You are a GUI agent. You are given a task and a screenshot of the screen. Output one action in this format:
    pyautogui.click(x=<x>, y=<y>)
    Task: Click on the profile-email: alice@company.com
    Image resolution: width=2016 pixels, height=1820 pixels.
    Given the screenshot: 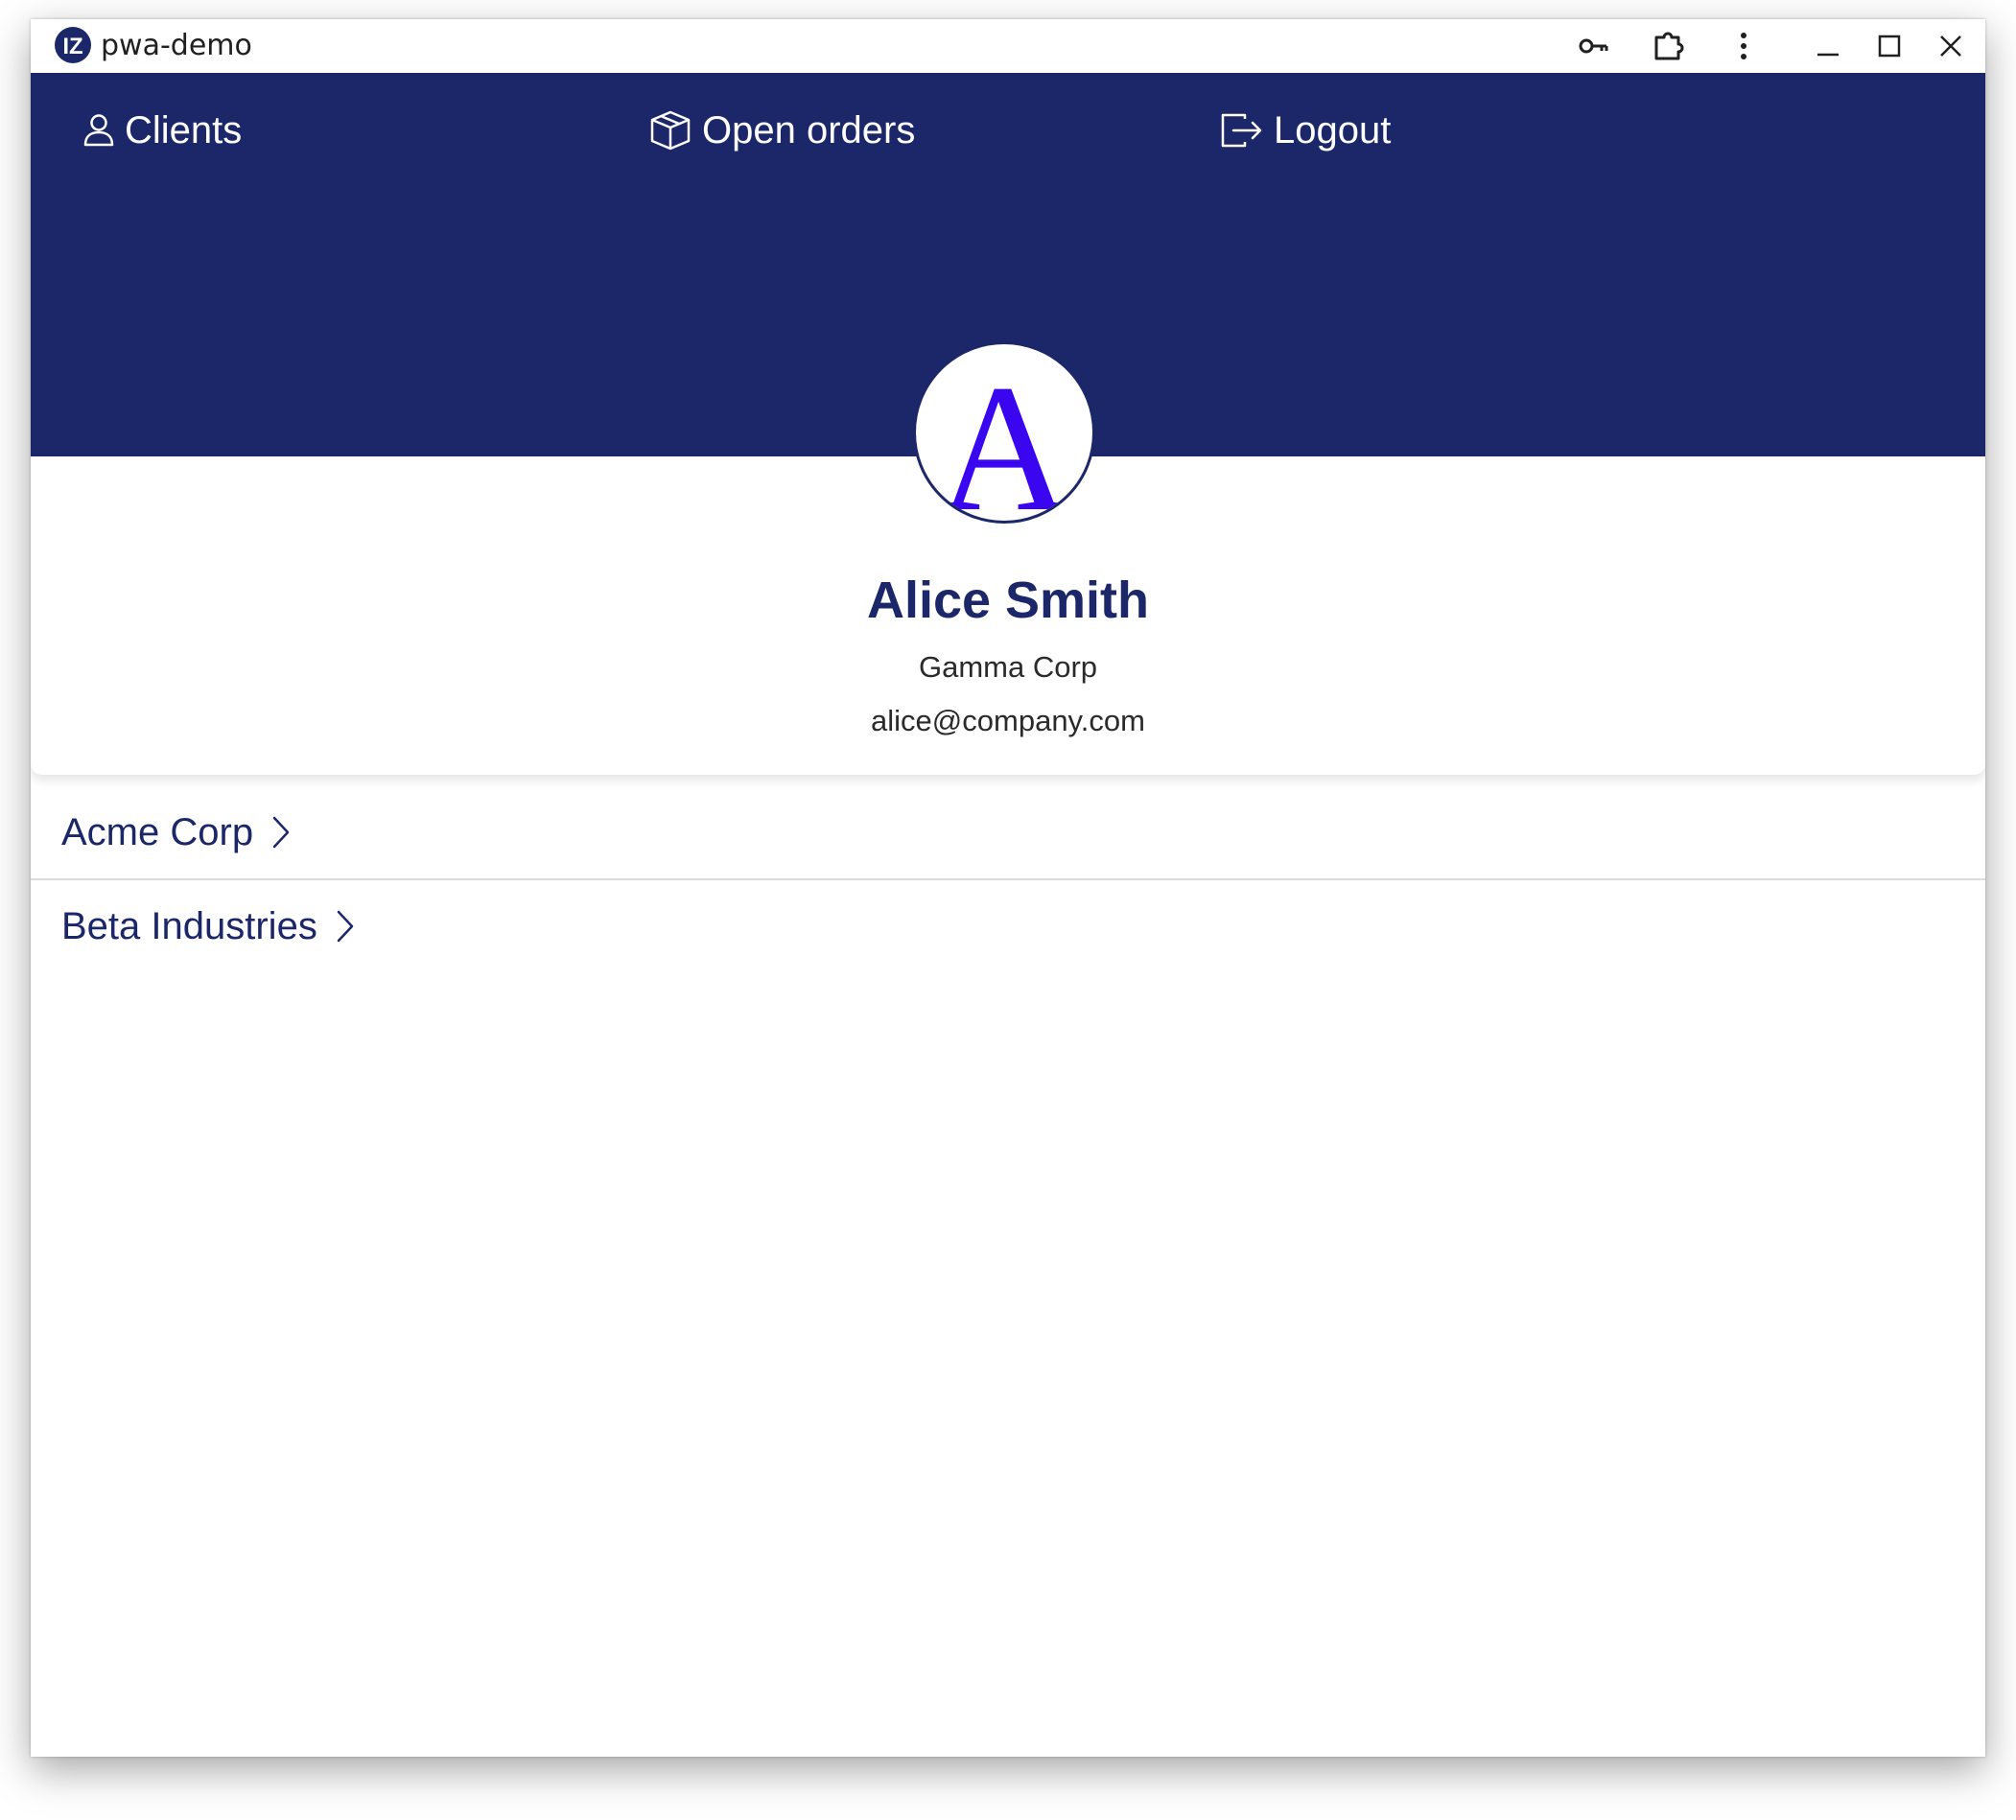 What is the action you would take?
    pyautogui.click(x=1008, y=720)
    